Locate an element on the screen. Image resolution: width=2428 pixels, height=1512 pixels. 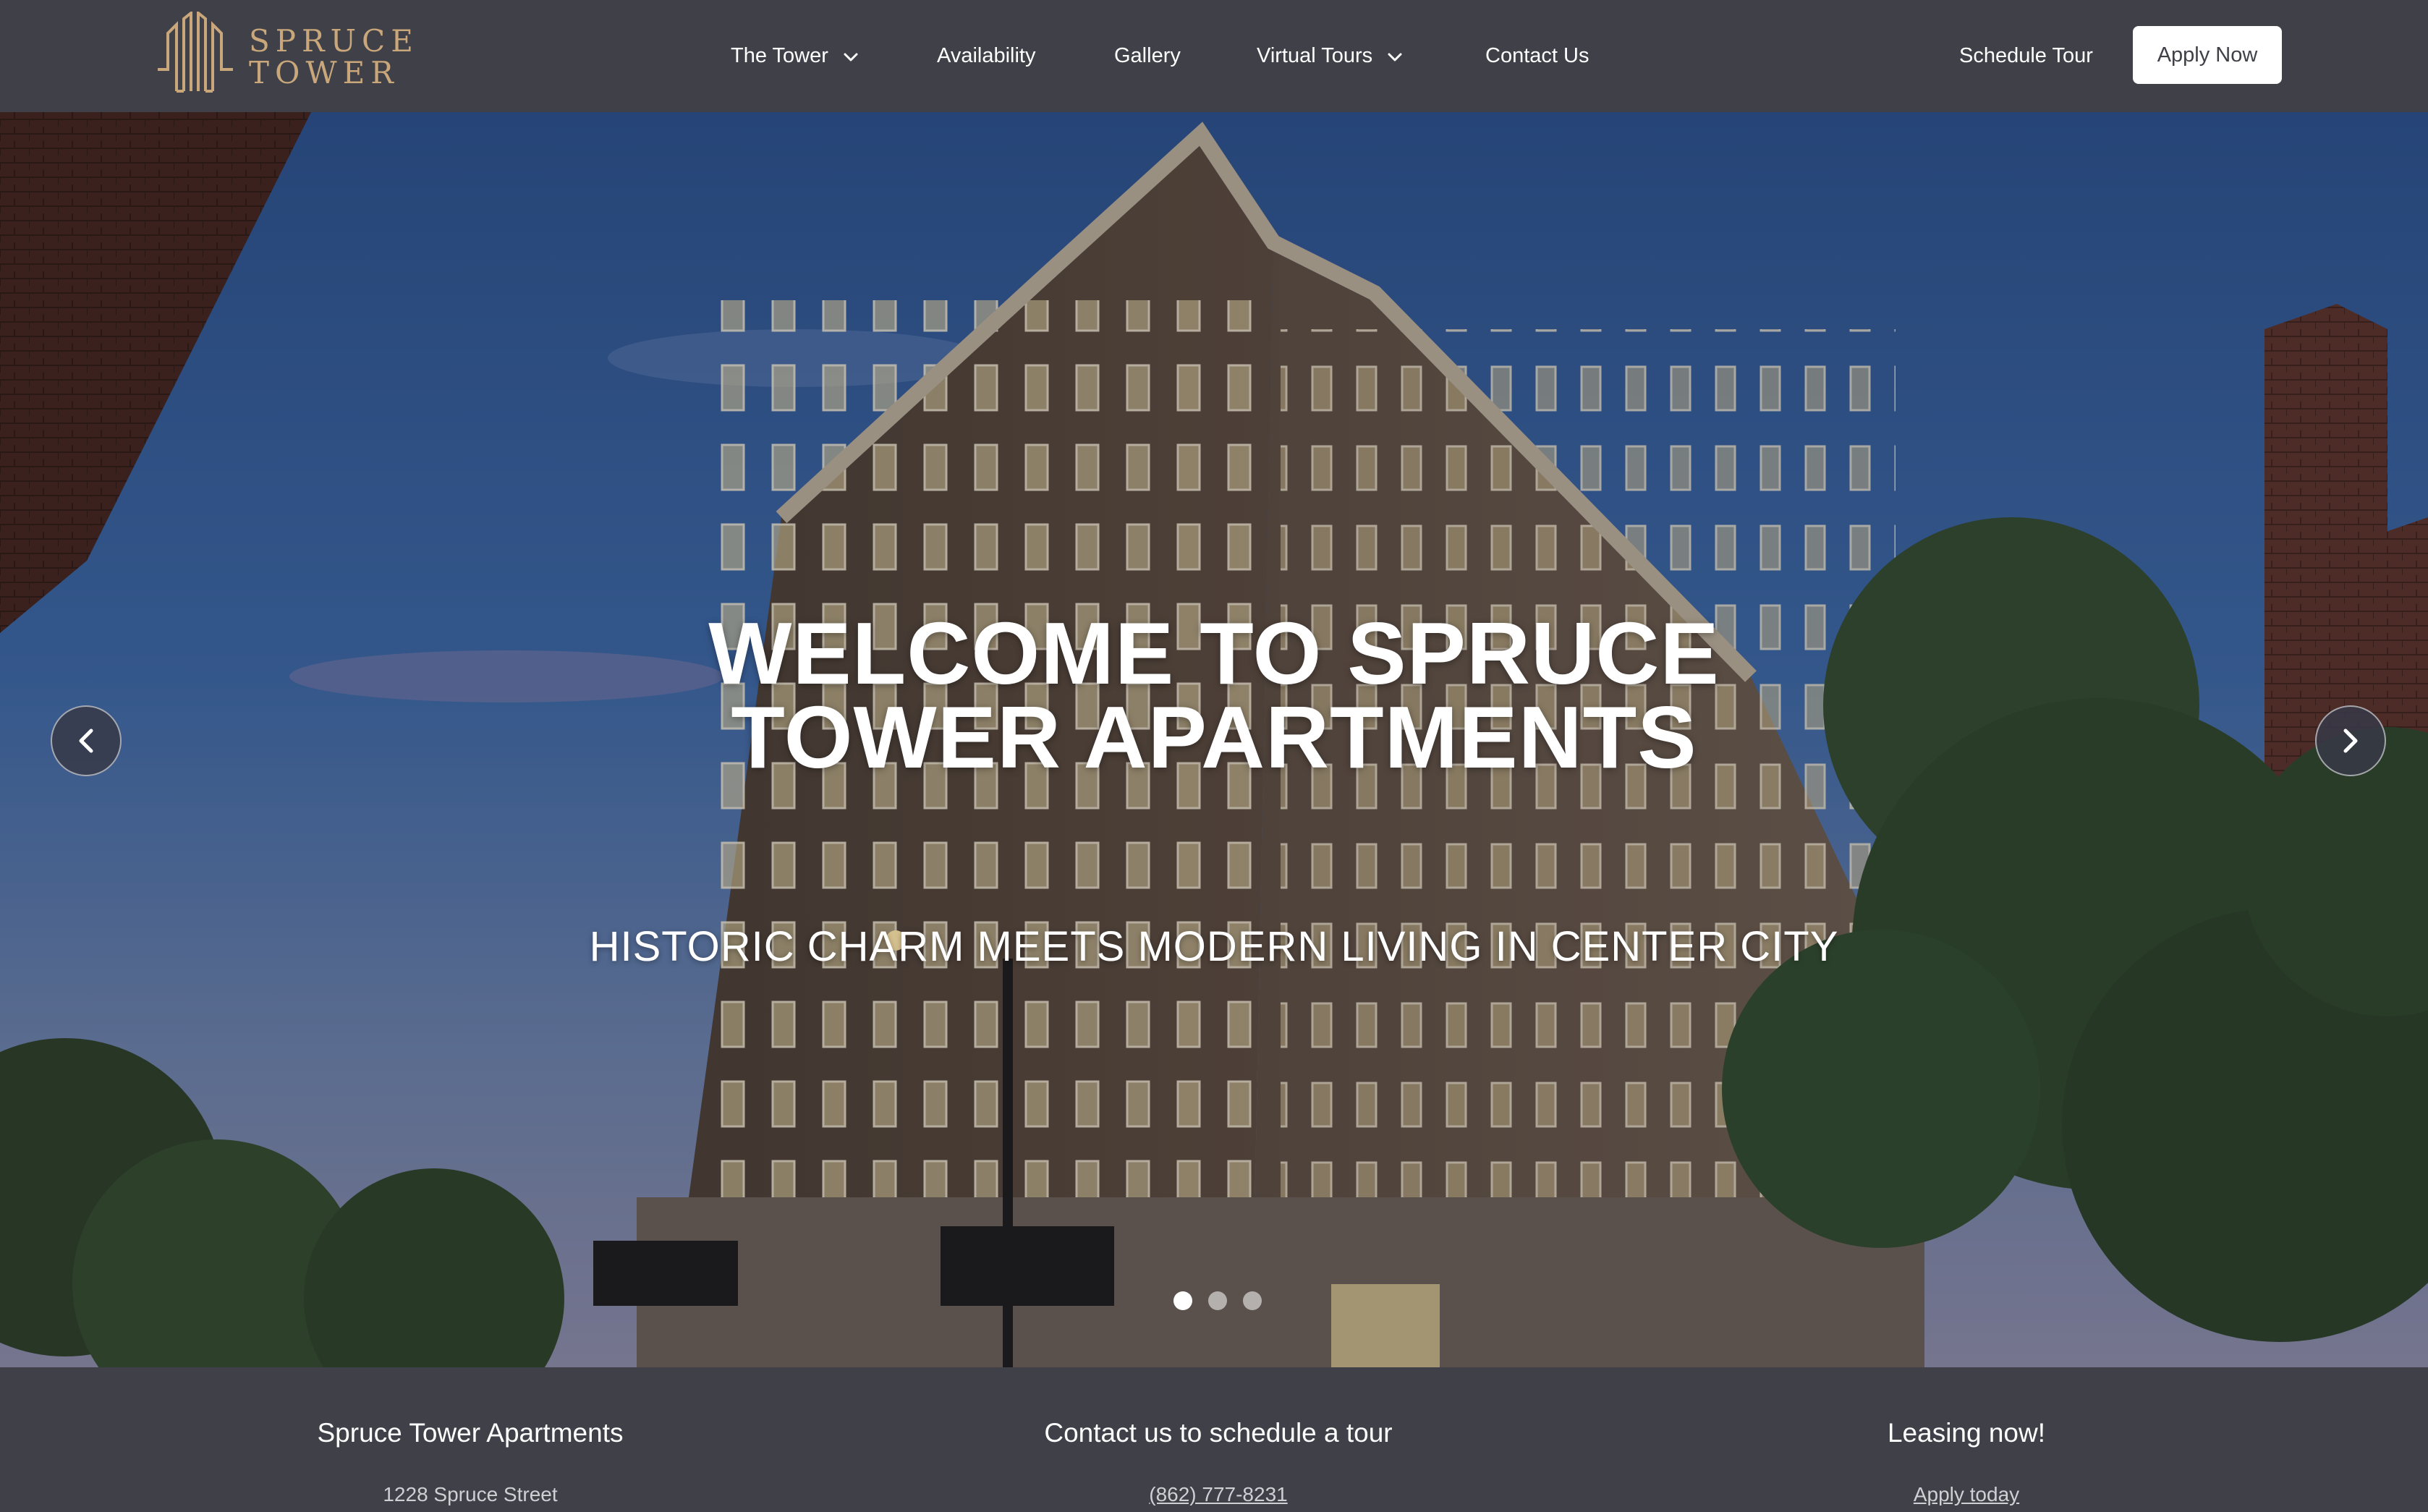
hero-title: WELCOME TO SPRUCE TOWER APARTMENTS is located at coordinates (1214, 695).